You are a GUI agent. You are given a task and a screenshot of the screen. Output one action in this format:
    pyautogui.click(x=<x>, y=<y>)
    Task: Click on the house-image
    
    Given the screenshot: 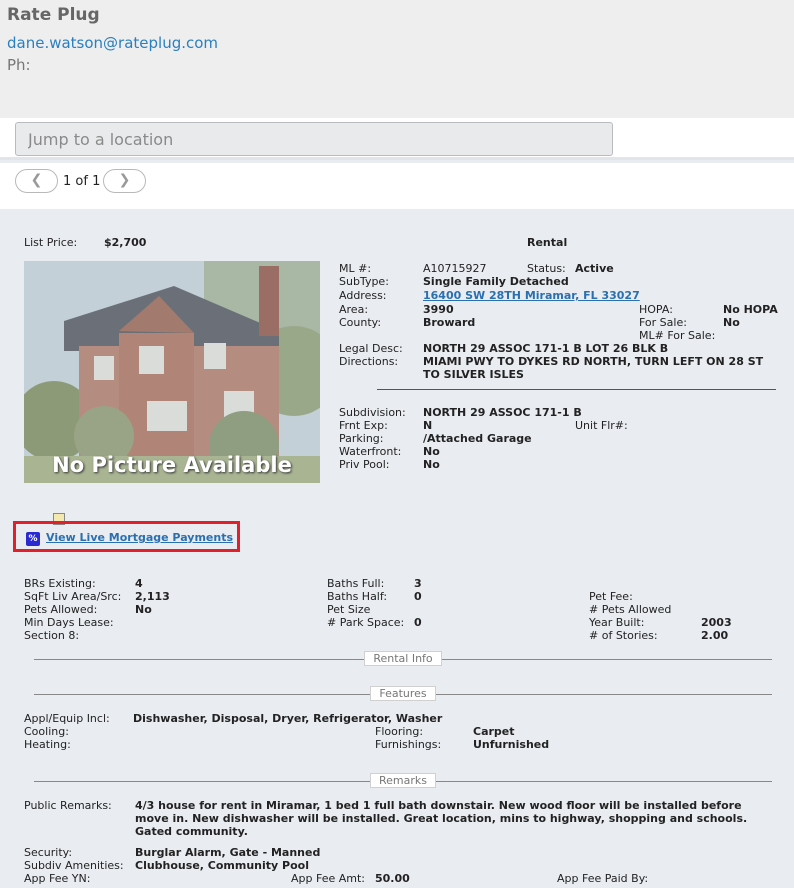 What is the action you would take?
    pyautogui.click(x=172, y=372)
    